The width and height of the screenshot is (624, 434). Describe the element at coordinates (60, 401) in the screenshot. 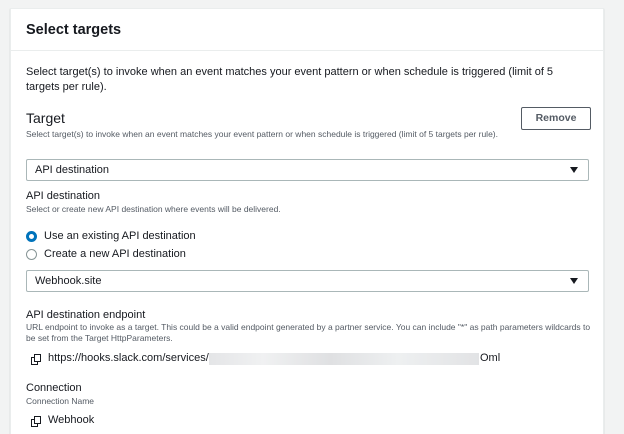

I see `connection-sublabel: Connection Name` at that location.